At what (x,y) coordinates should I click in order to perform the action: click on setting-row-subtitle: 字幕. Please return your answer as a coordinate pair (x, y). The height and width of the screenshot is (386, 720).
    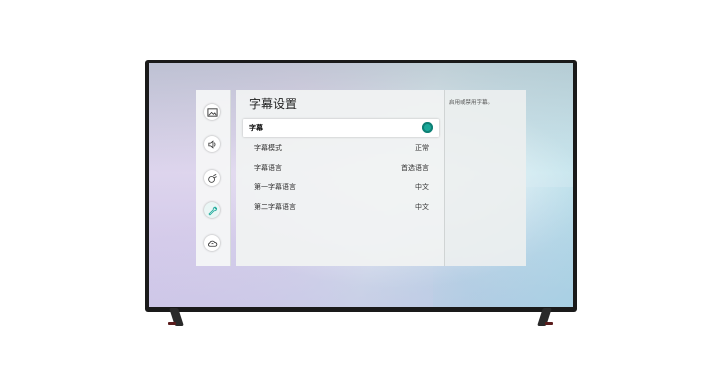
    Looking at the image, I should click on (341, 128).